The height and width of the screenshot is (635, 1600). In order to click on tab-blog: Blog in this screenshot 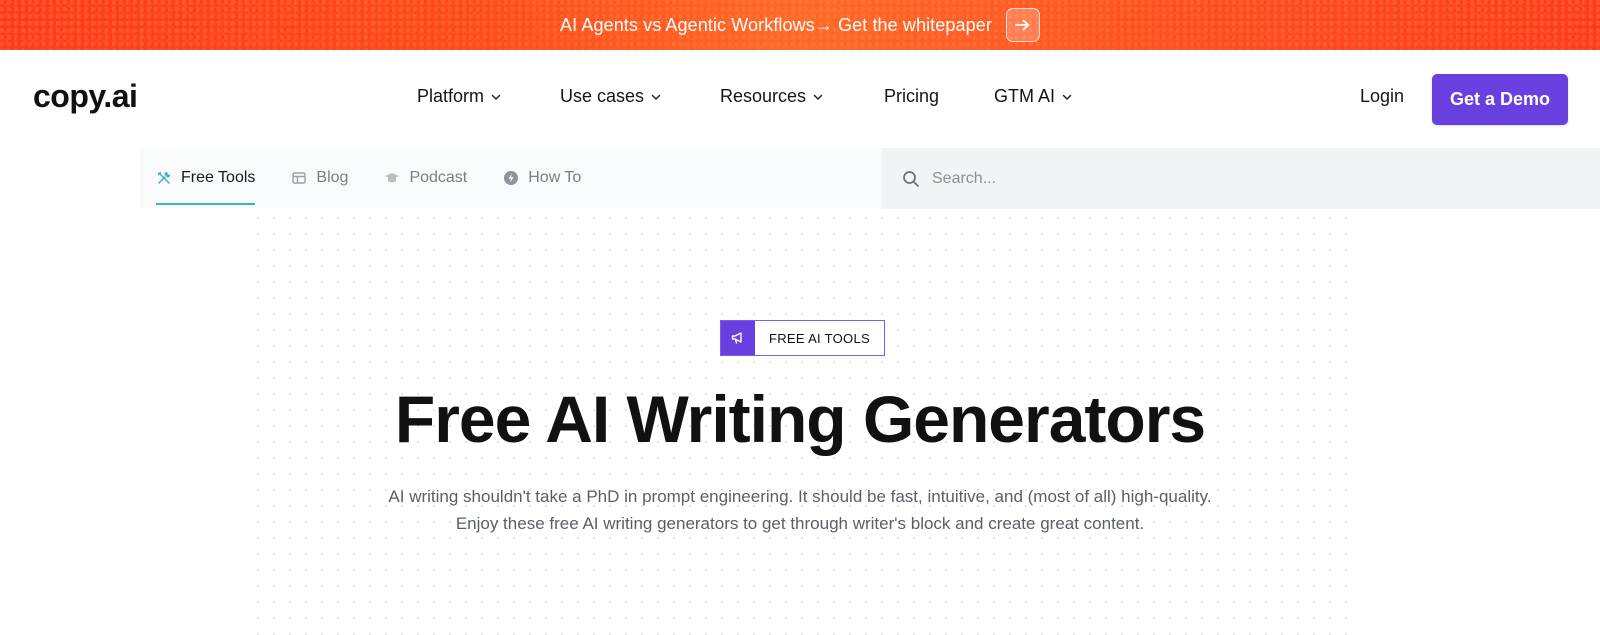, I will do `click(319, 178)`.